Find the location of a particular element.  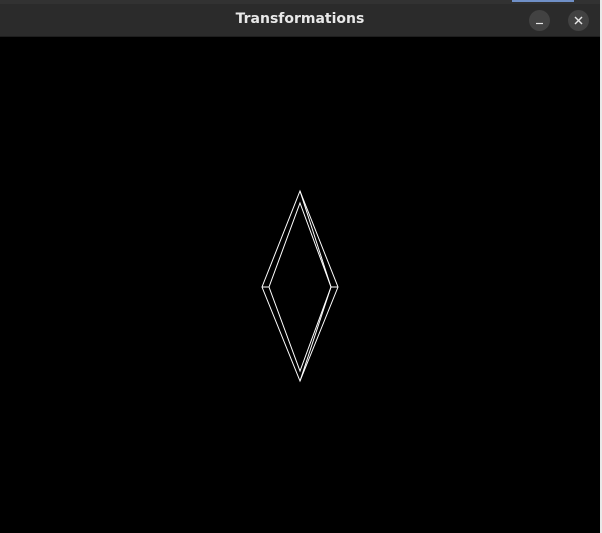

outer-diamond-shape is located at coordinates (300, 286).